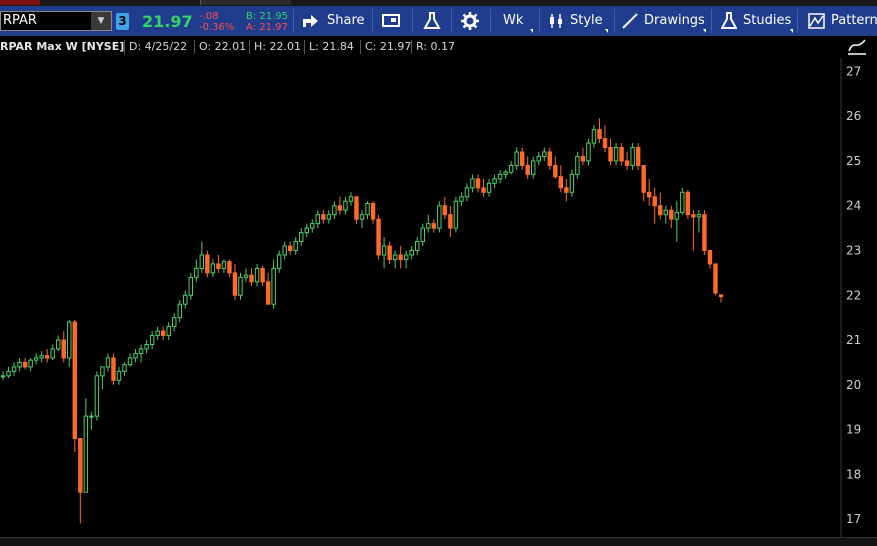  Describe the element at coordinates (392, 21) in the screenshot. I see `snapshot-button` at that location.